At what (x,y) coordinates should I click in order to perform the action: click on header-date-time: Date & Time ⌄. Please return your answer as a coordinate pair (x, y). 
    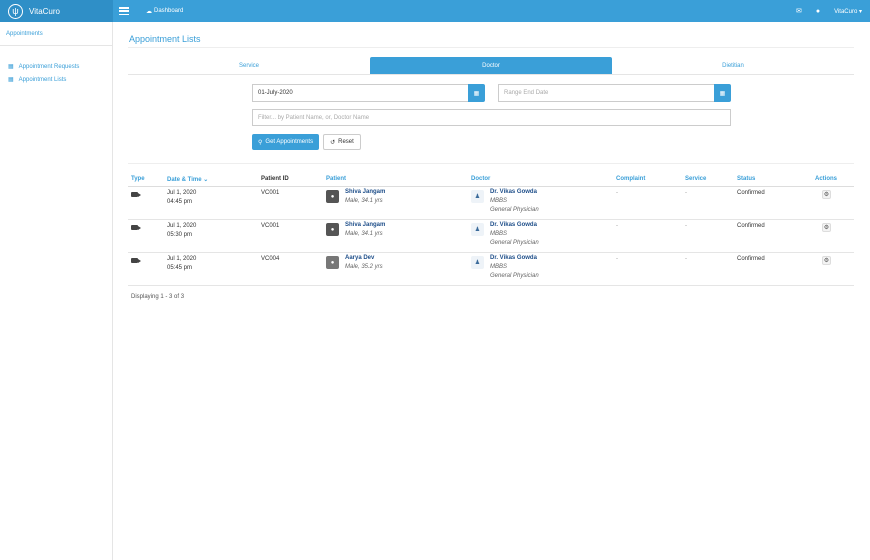
    Looking at the image, I should click on (187, 179).